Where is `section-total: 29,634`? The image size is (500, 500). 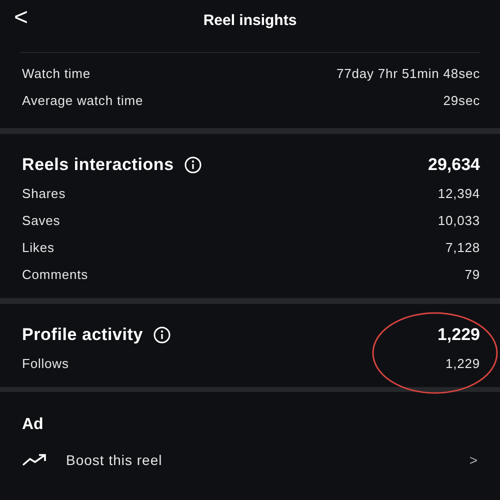
section-total: 29,634 is located at coordinates (454, 165).